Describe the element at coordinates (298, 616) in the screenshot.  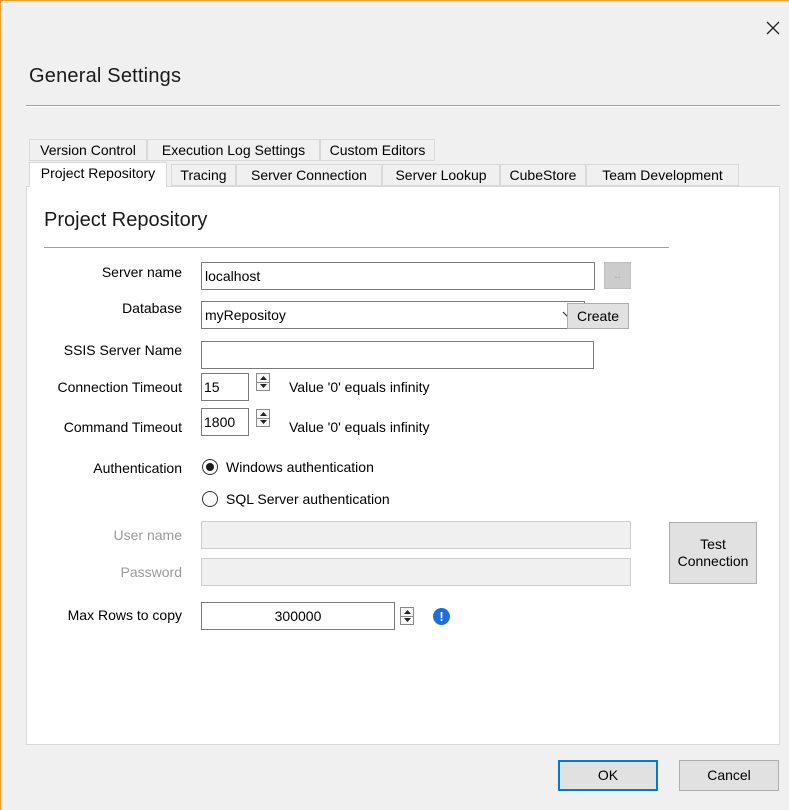
I see `max-rows-input: 300000` at that location.